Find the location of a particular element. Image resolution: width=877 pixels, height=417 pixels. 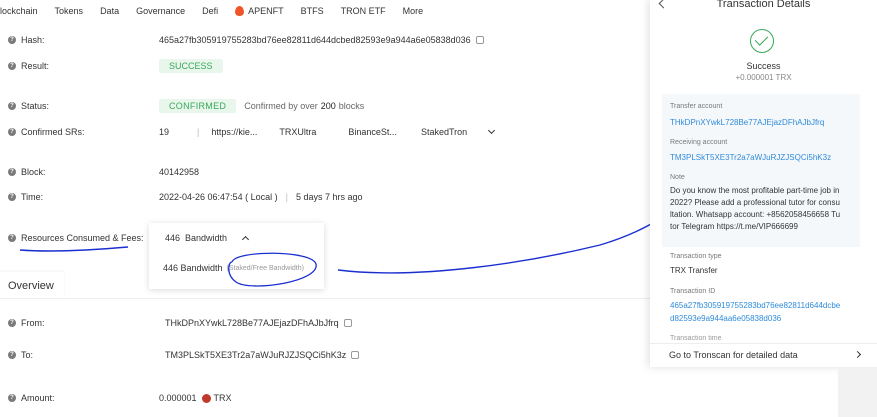

tx-type-value: TRX Transfer is located at coordinates (694, 270).